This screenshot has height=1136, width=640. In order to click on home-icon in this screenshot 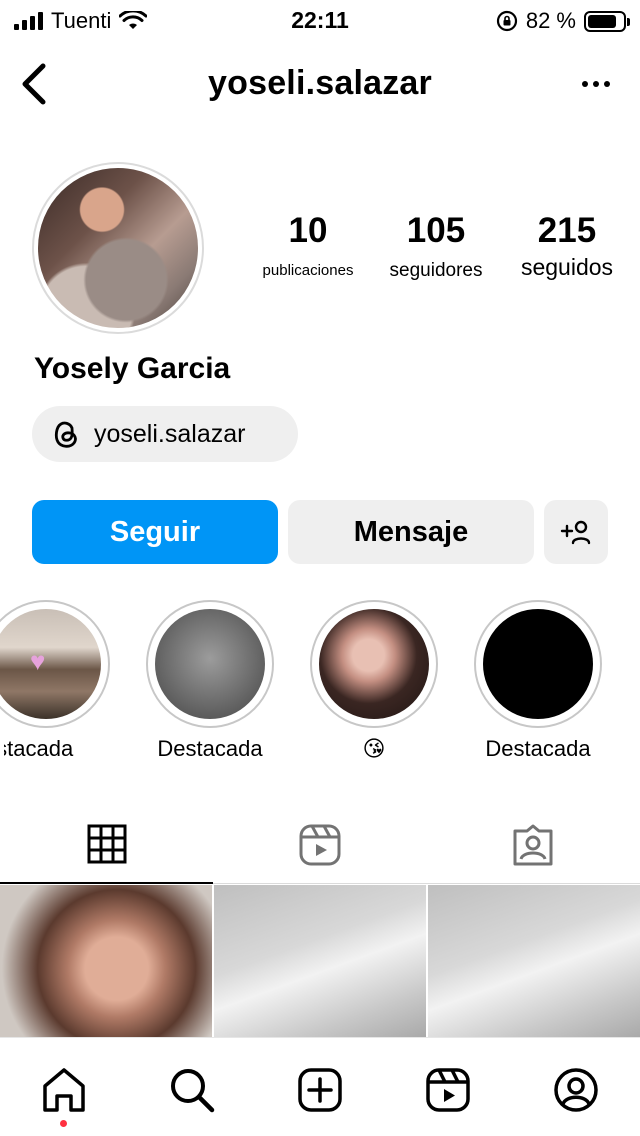, I will do `click(64, 1090)`.